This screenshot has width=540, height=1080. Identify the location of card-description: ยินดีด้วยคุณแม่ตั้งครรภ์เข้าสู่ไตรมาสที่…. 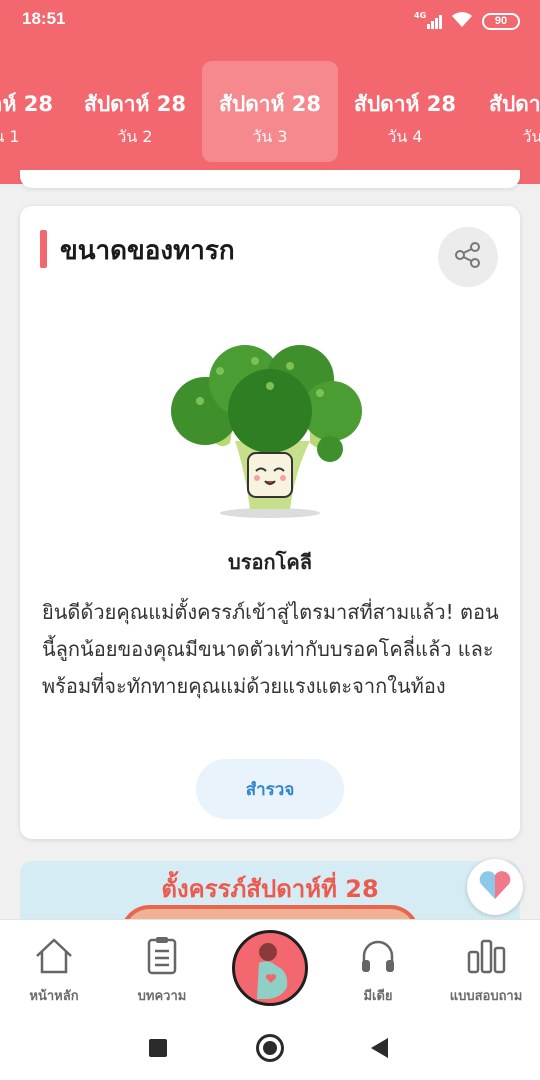
(270, 649).